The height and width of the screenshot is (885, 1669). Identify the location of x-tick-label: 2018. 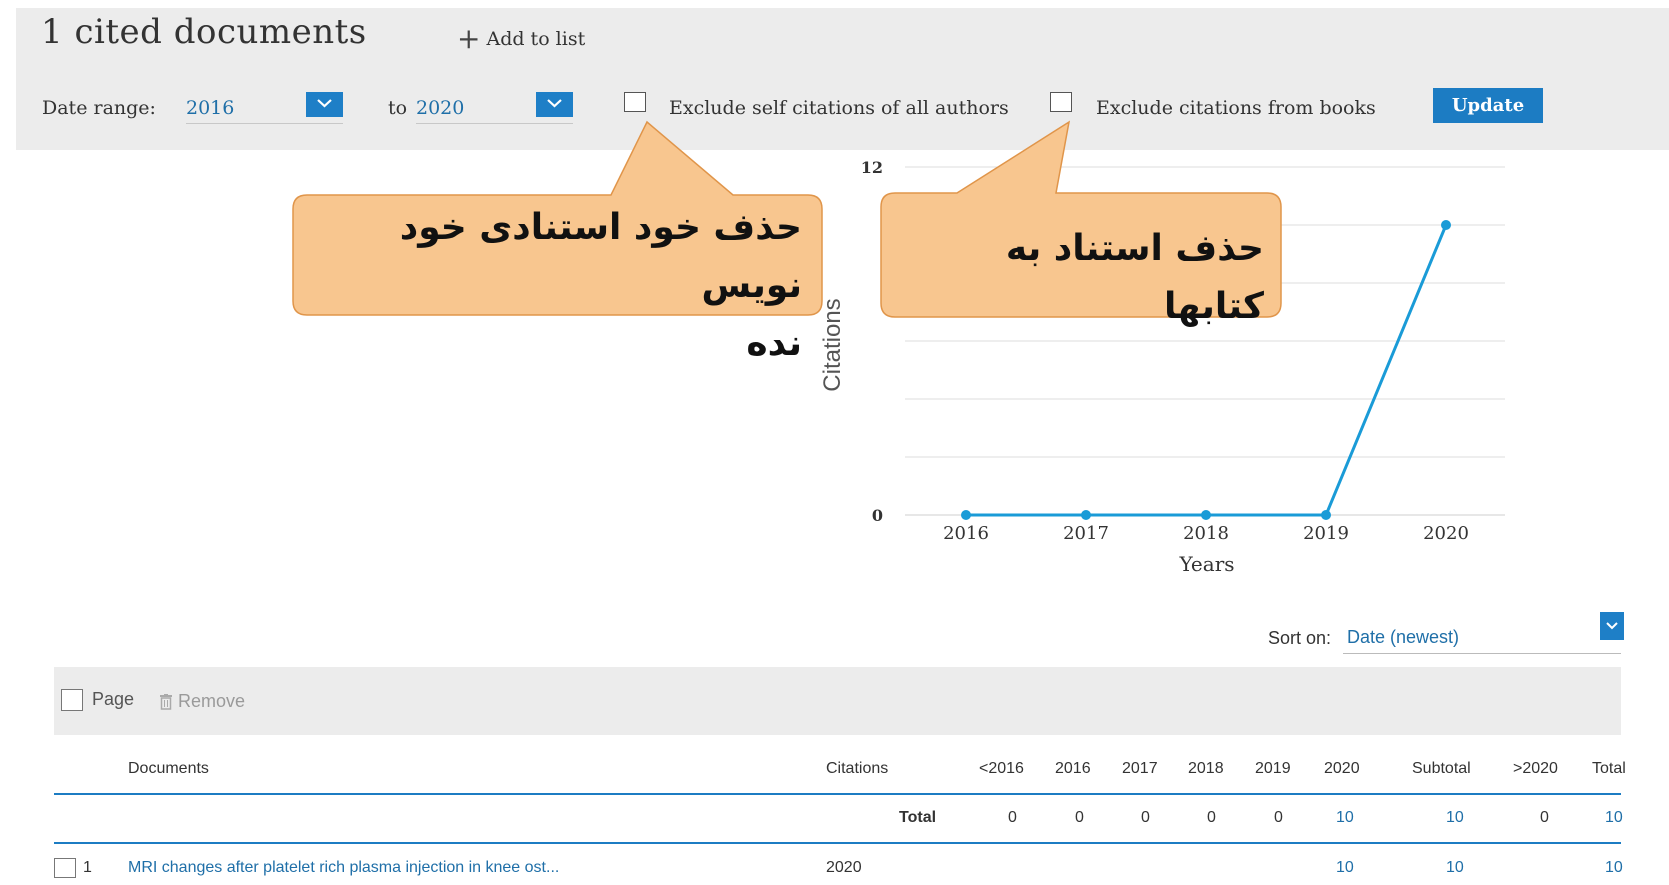
(1206, 533).